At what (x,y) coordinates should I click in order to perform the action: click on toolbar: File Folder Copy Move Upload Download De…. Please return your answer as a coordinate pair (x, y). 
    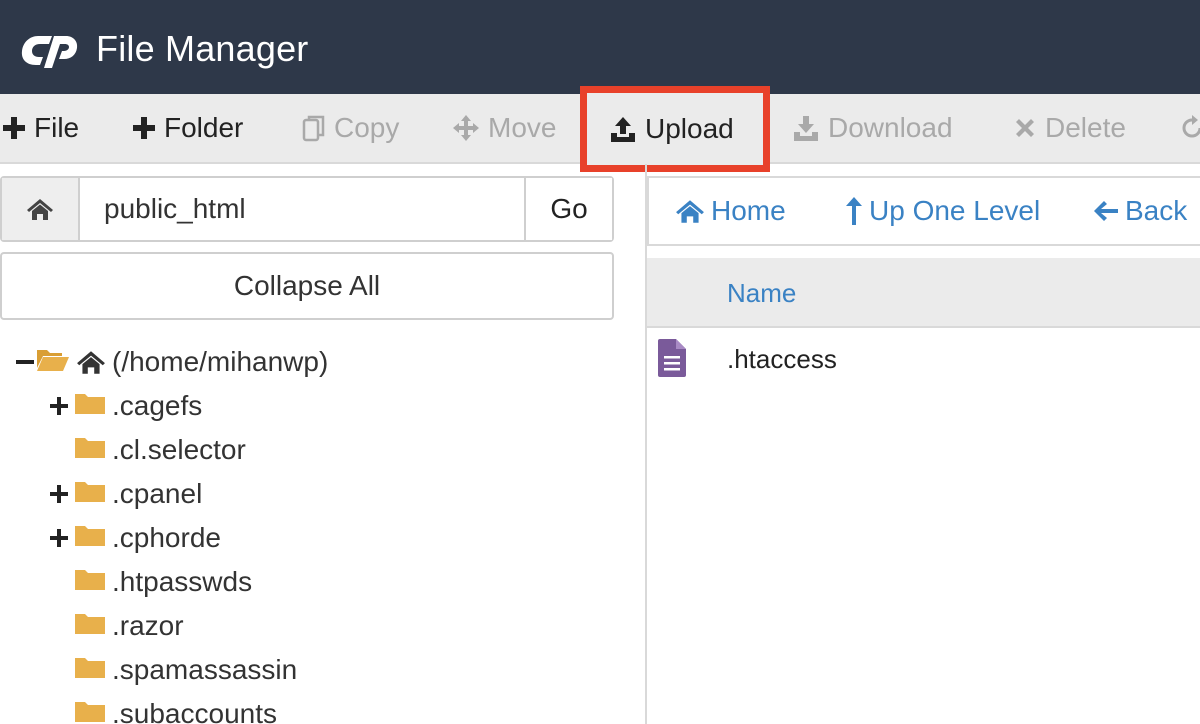
    Looking at the image, I should click on (600, 129).